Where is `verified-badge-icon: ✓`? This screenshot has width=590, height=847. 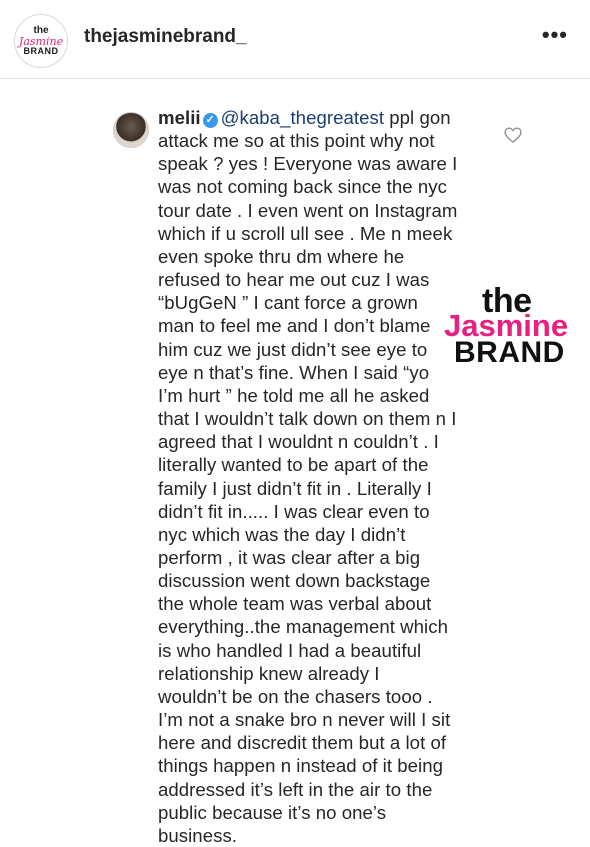 verified-badge-icon: ✓ is located at coordinates (210, 120).